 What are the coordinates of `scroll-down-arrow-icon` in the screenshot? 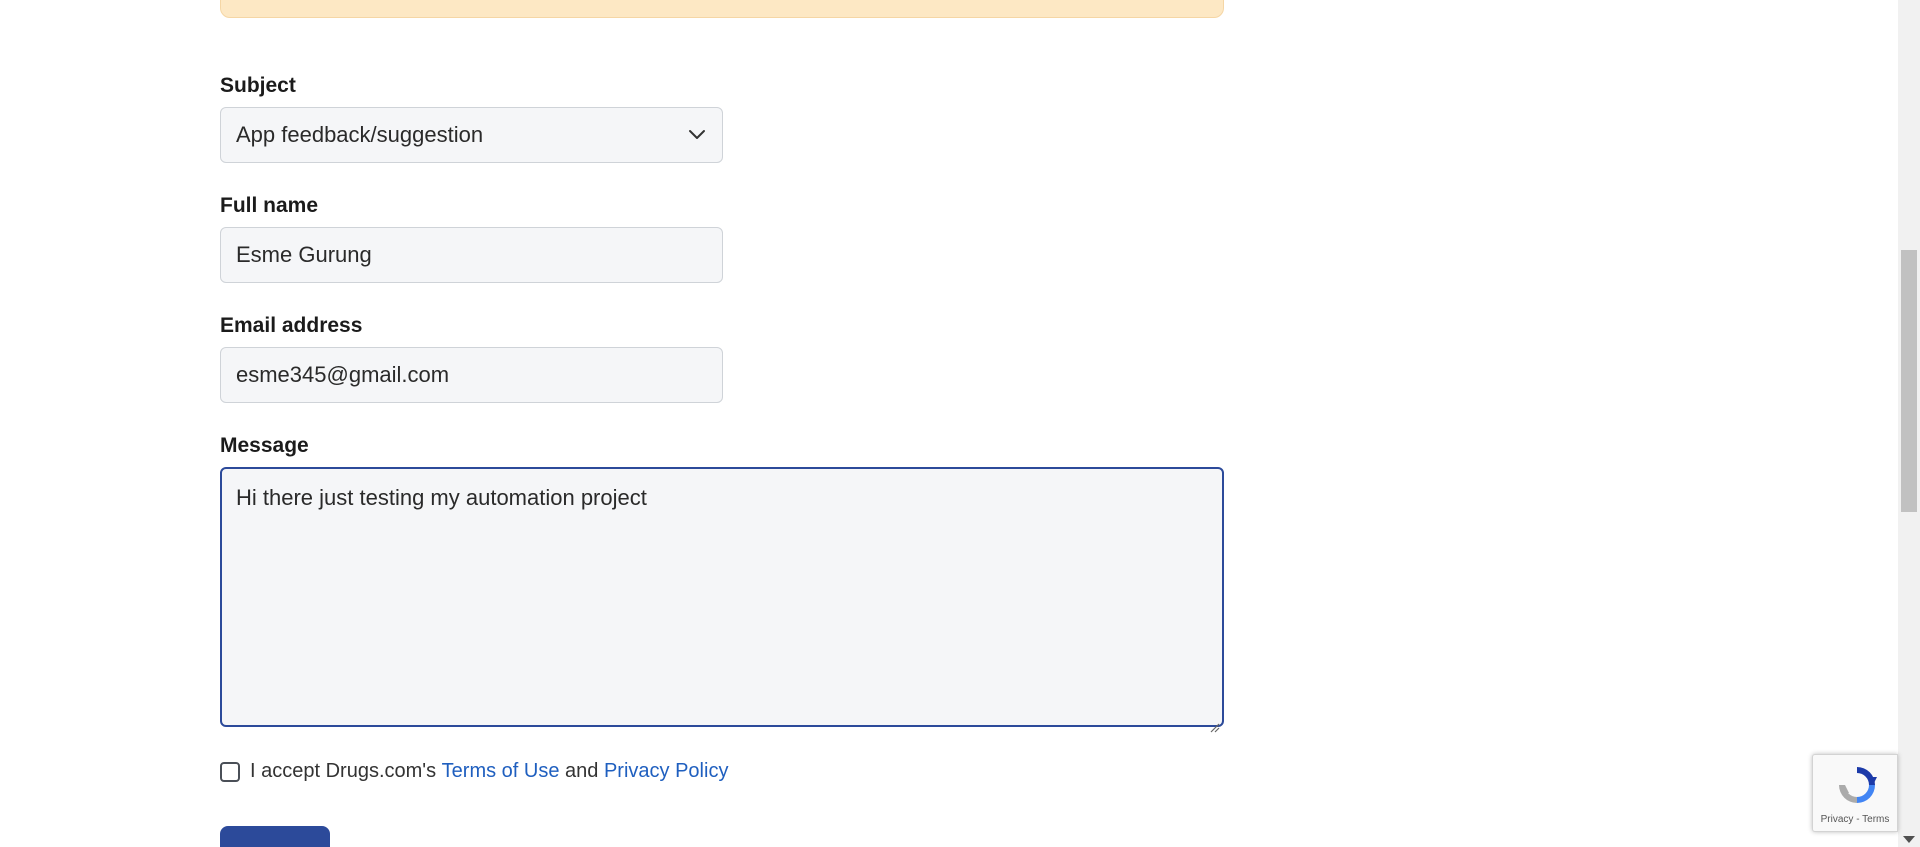 It's located at (1909, 839).